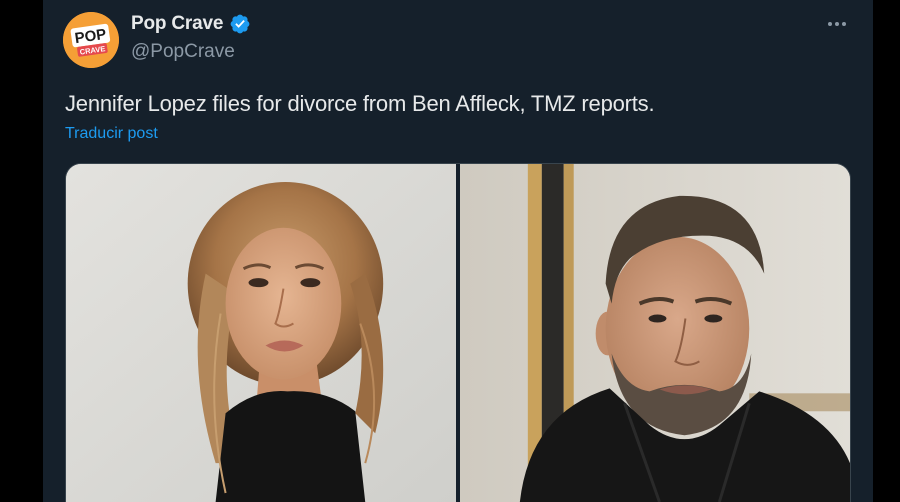 The height and width of the screenshot is (502, 900). What do you see at coordinates (183, 52) in the screenshot?
I see `author-handle: @PopCrave` at bounding box center [183, 52].